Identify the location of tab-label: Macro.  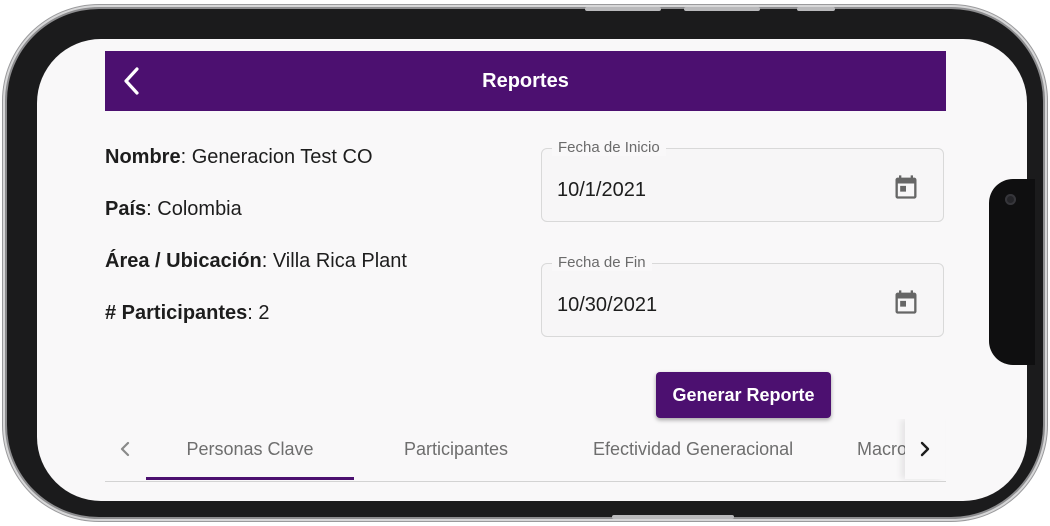
(882, 449).